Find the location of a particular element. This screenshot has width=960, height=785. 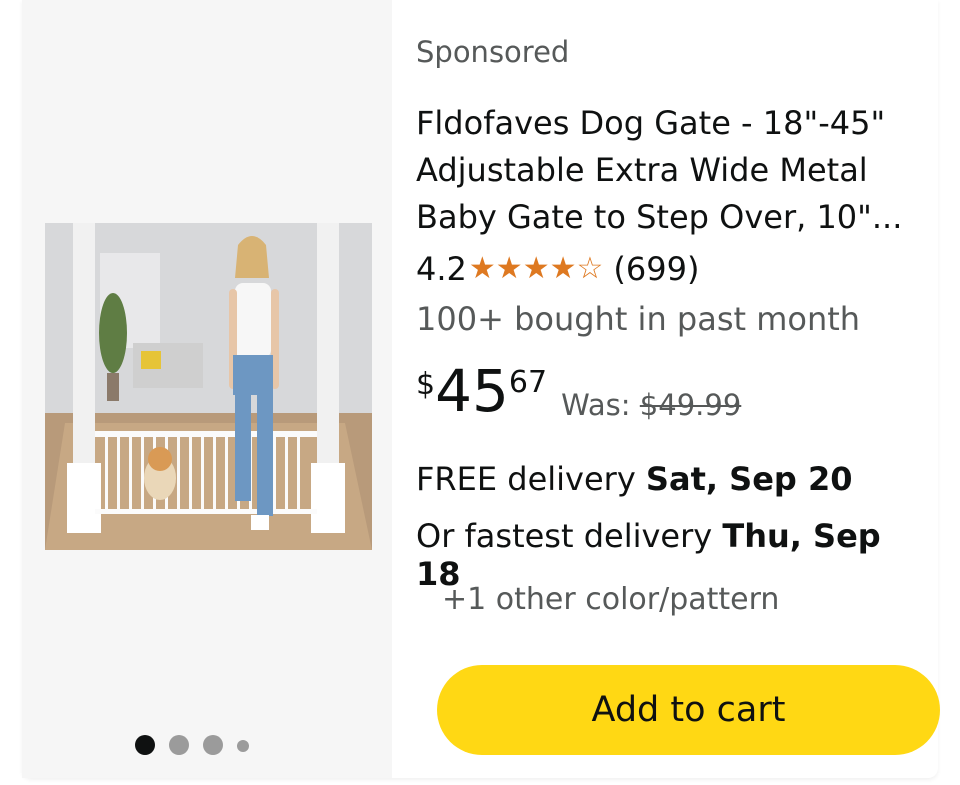

free-delivery-prefix: FREE delivery is located at coordinates (531, 479).